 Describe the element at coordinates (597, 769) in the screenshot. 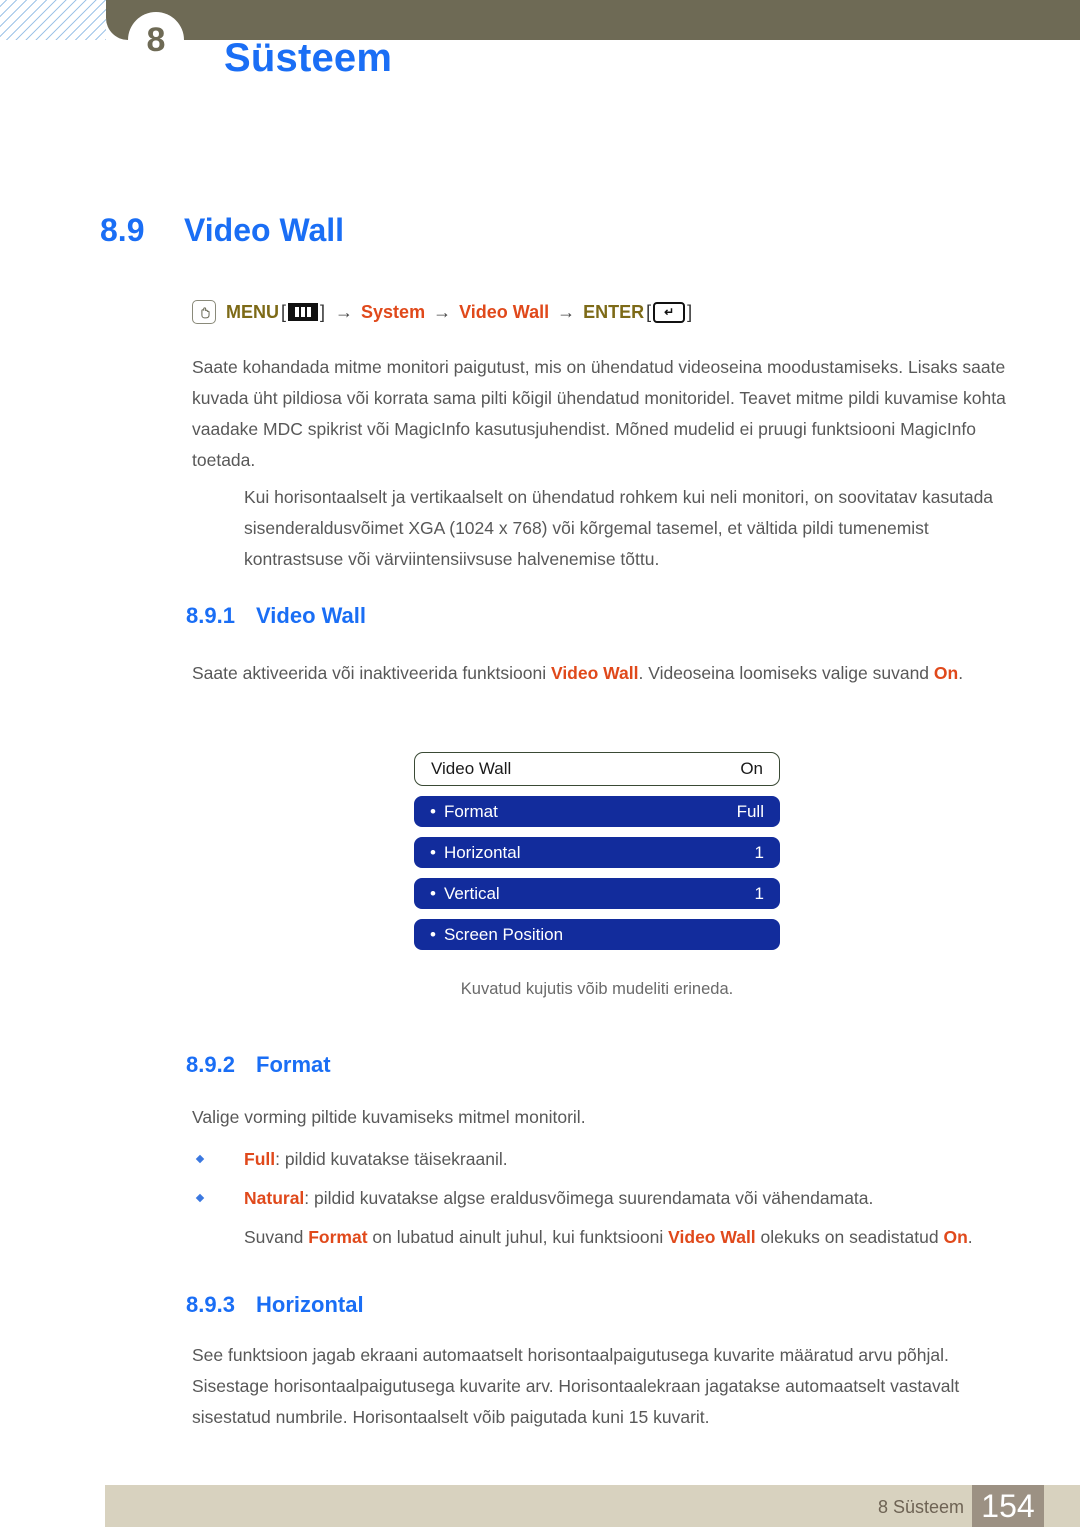

I see `osd-title-row: Video Wall On` at that location.